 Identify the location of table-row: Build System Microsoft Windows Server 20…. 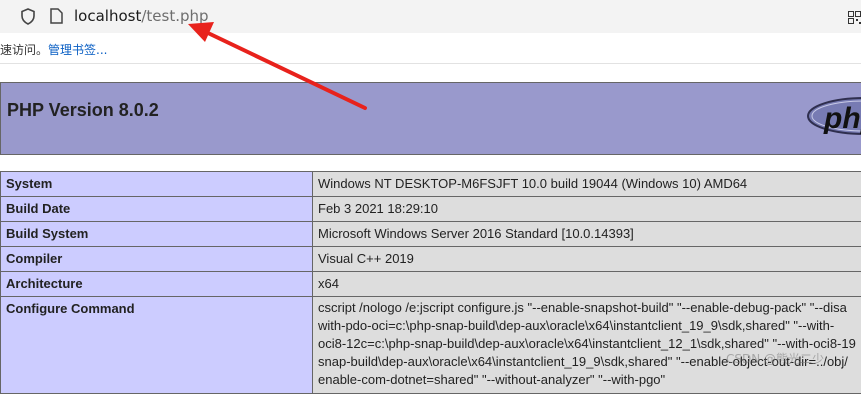
(431, 234).